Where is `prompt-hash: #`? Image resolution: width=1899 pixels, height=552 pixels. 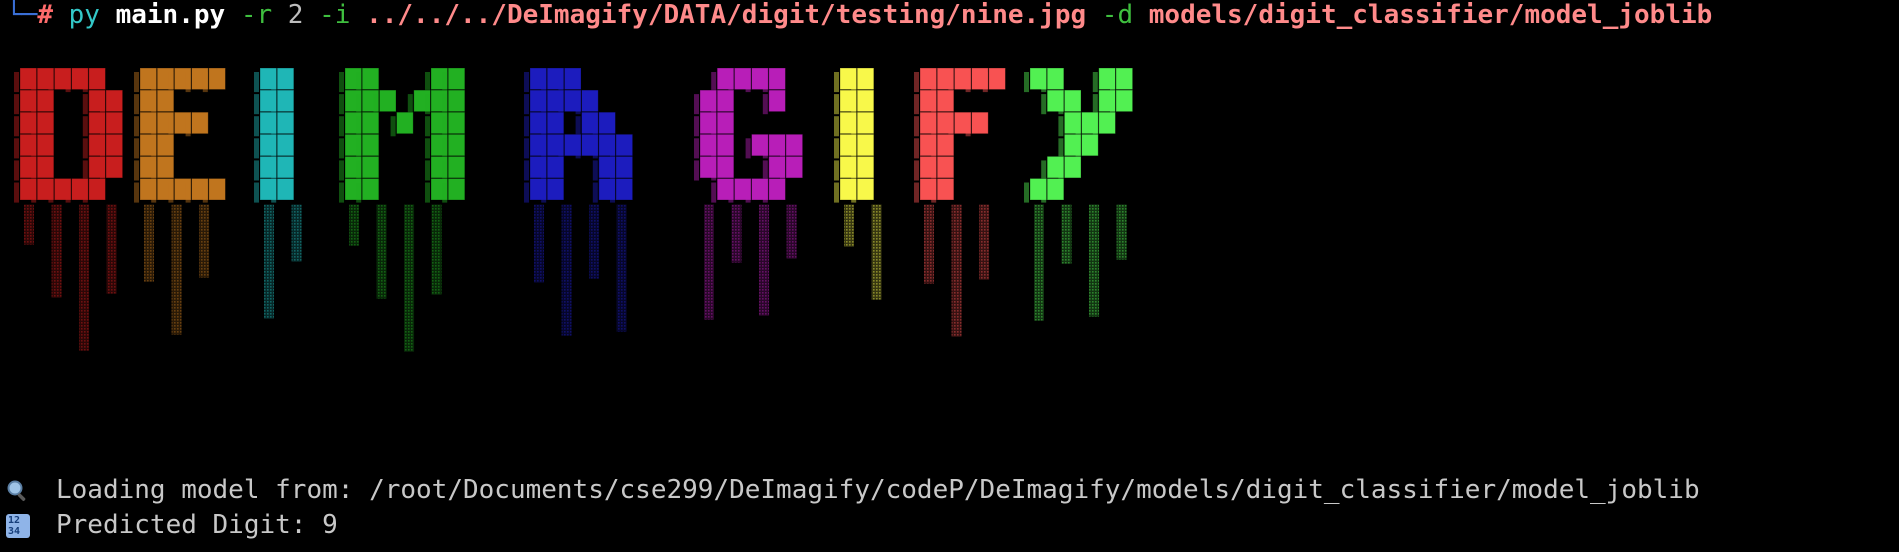 prompt-hash: # is located at coordinates (45, 15).